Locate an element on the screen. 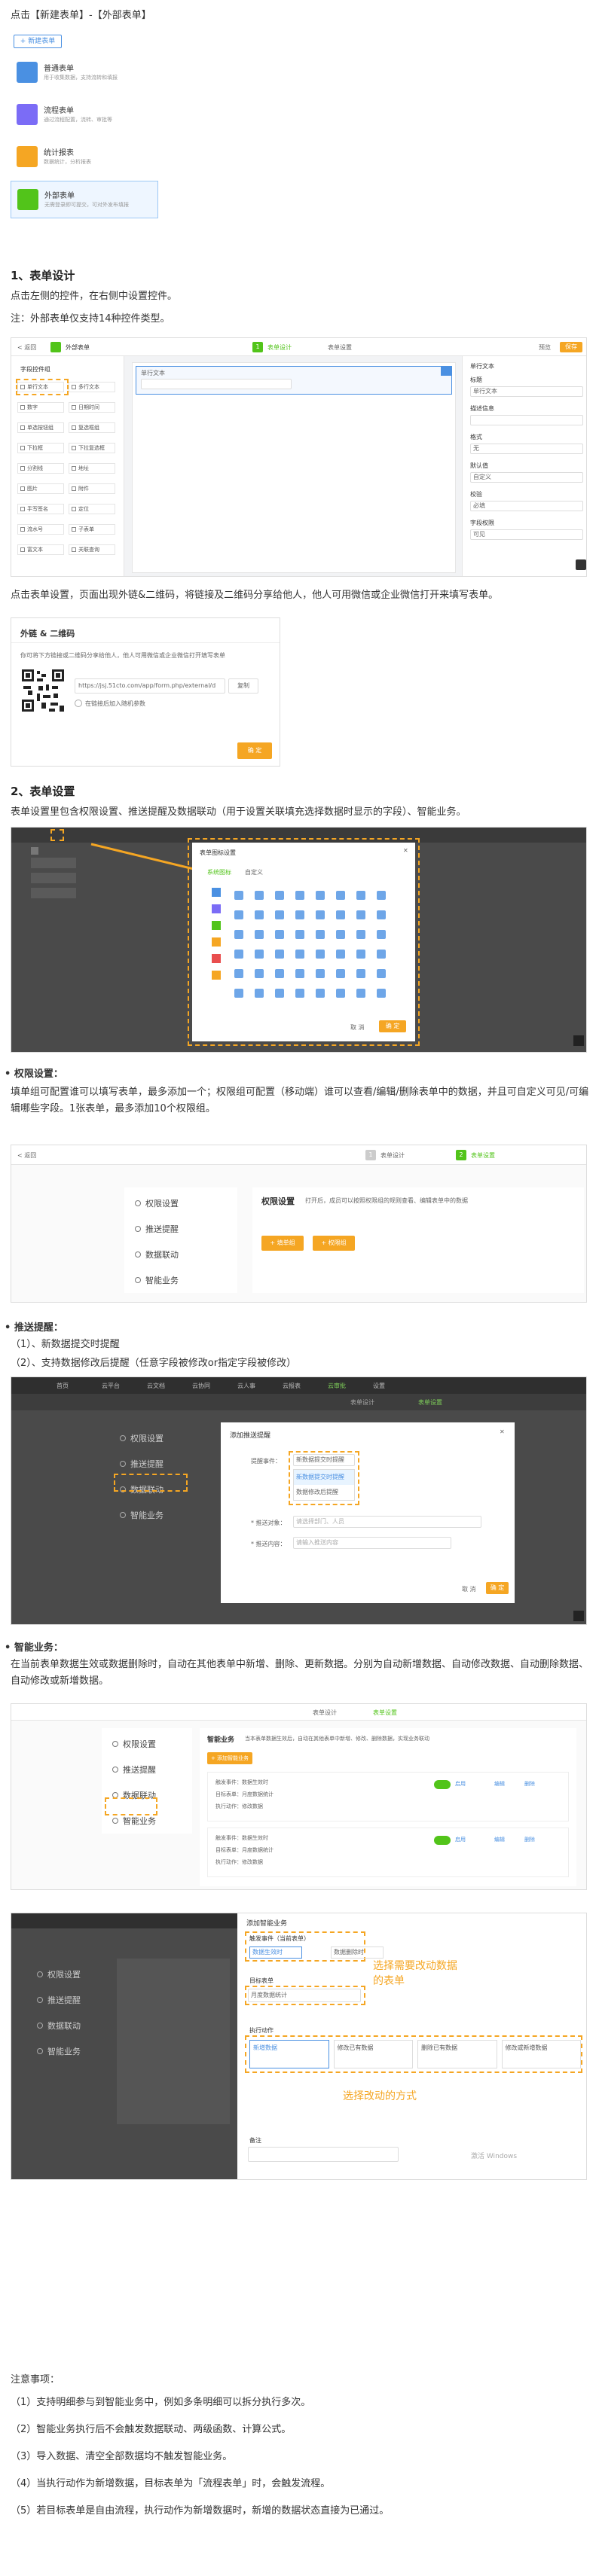 This screenshot has height=2576, width=599. new-form-option: 普通表单 用于收集数据，支持流转和填报 is located at coordinates (84, 73).